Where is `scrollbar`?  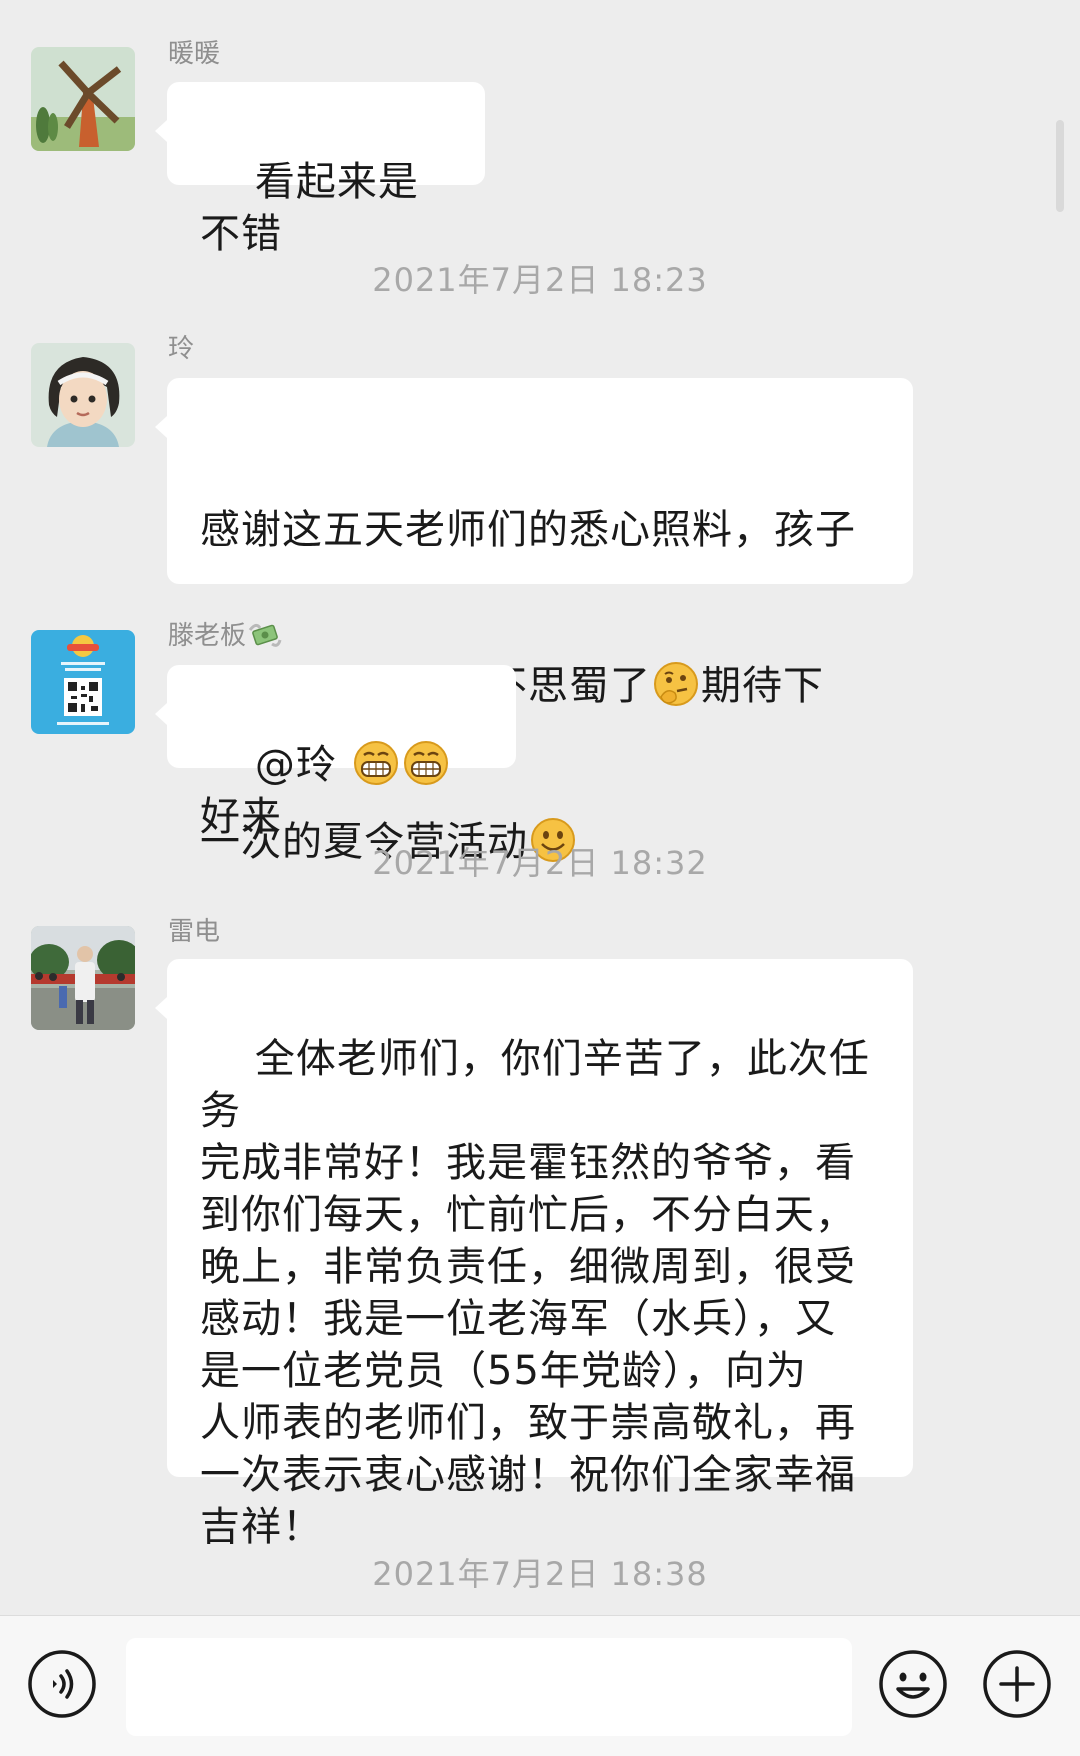
scrollbar is located at coordinates (1060, 166).